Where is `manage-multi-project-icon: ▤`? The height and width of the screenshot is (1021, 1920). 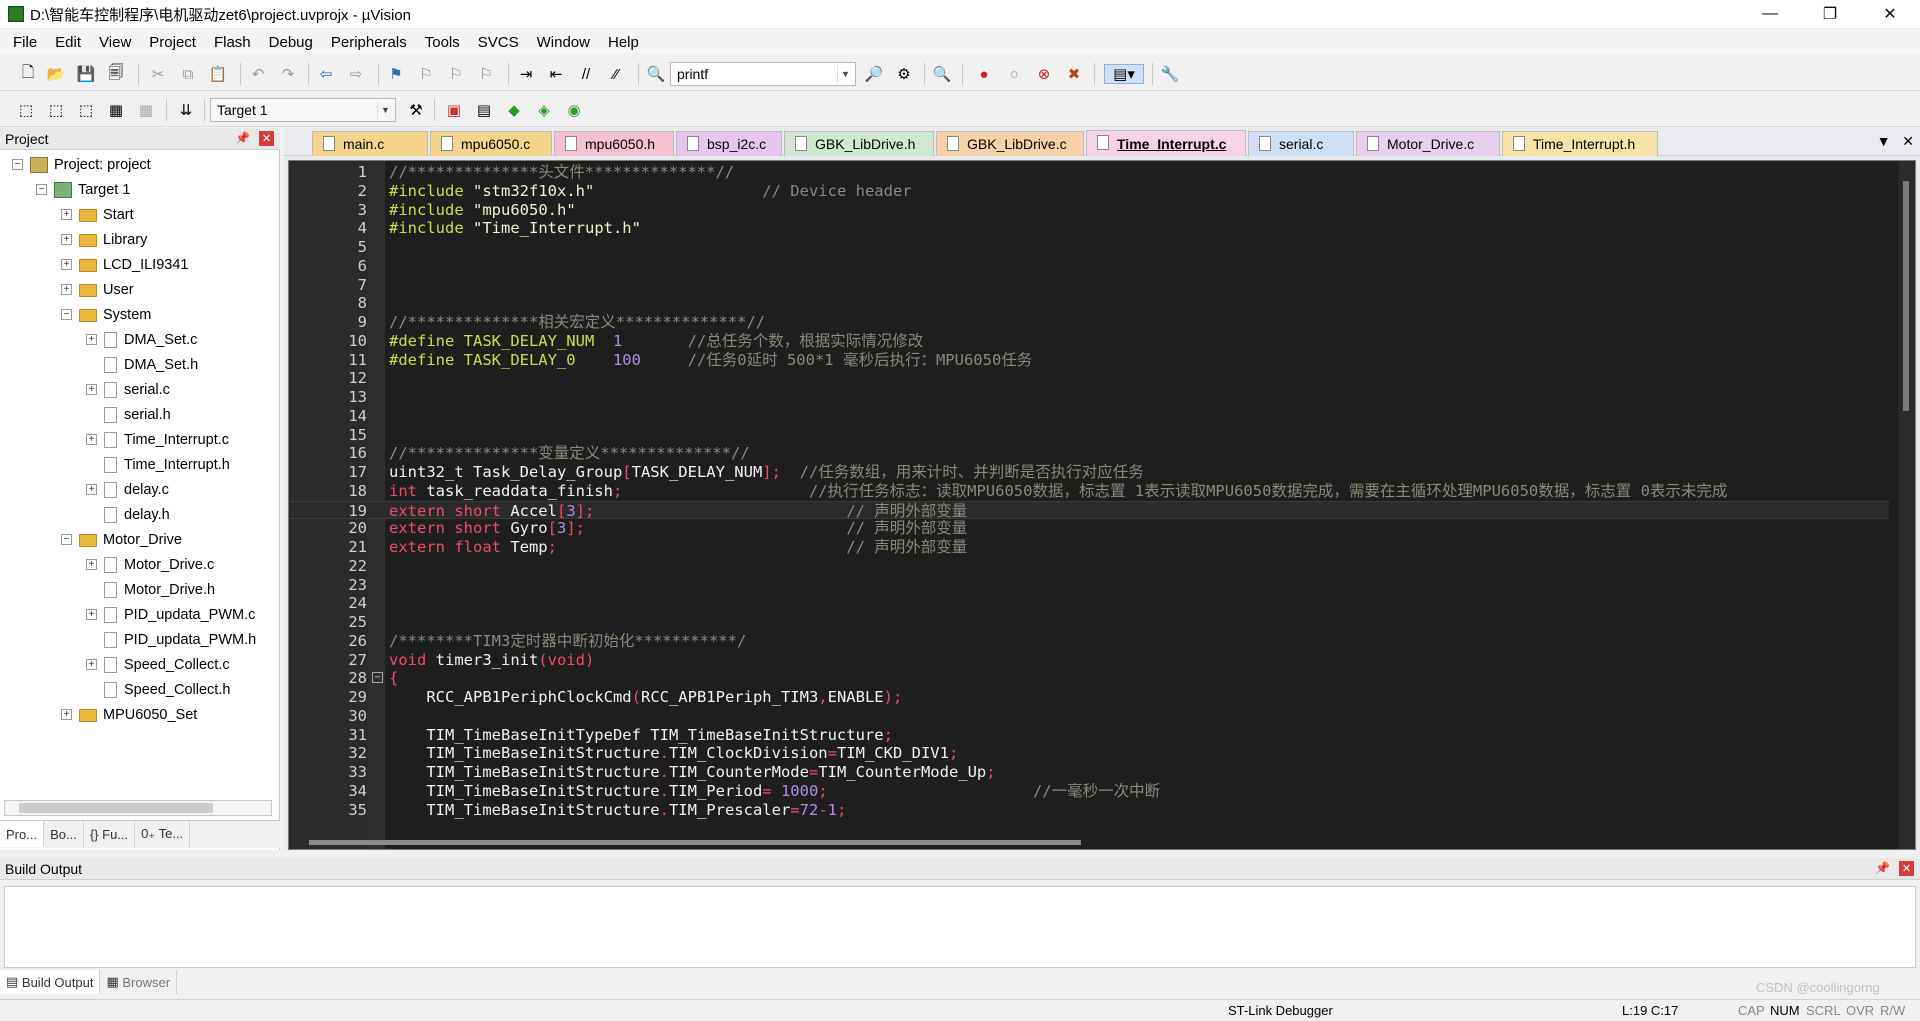 manage-multi-project-icon: ▤ is located at coordinates (484, 110).